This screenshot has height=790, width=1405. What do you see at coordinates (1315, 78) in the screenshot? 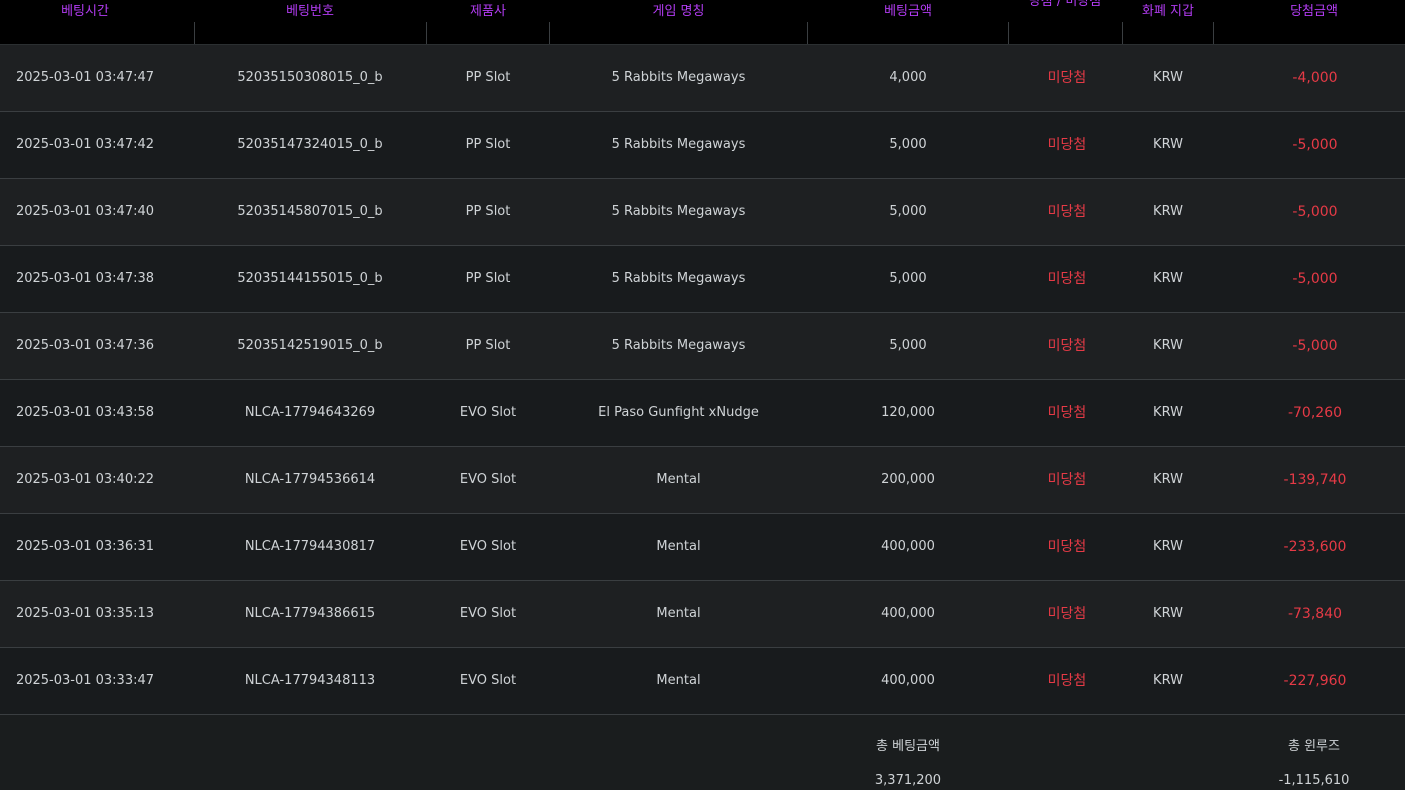
I see `cell-win-amount: -4,000` at bounding box center [1315, 78].